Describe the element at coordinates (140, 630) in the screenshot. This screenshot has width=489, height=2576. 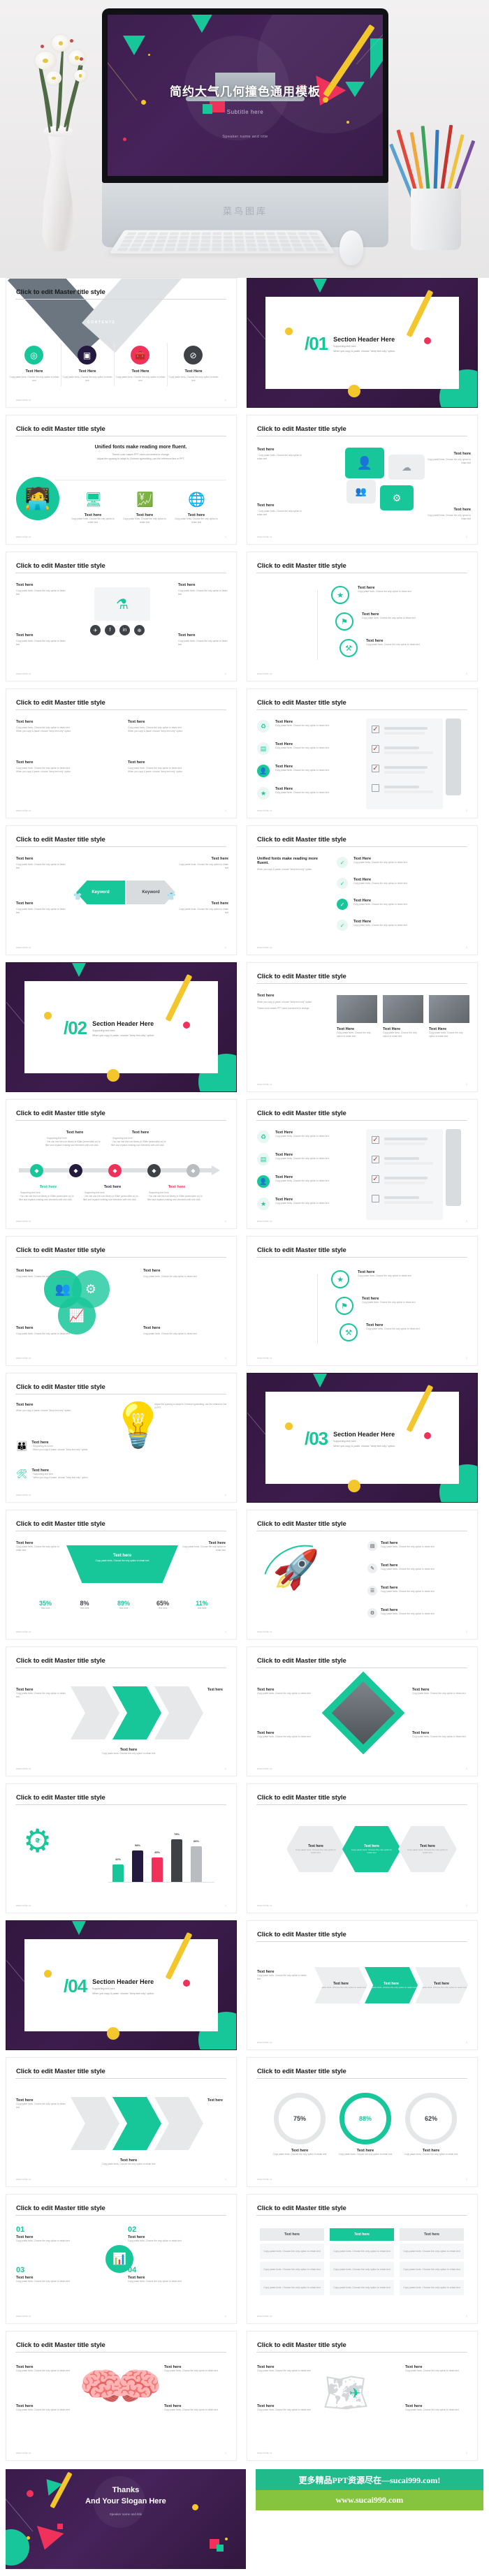
I see `social-icon: ⊕` at that location.